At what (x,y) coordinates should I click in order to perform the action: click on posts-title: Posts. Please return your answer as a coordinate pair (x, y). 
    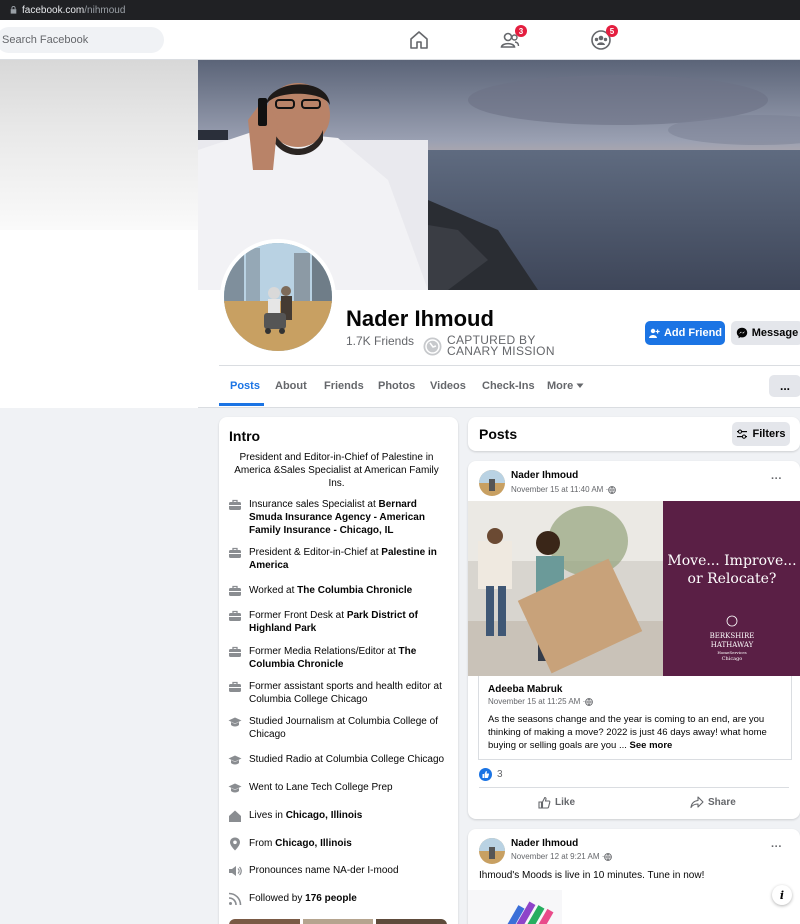
    Looking at the image, I should click on (498, 434).